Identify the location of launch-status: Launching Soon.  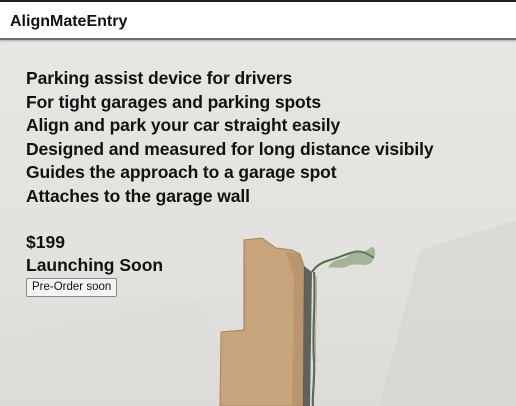
(95, 265).